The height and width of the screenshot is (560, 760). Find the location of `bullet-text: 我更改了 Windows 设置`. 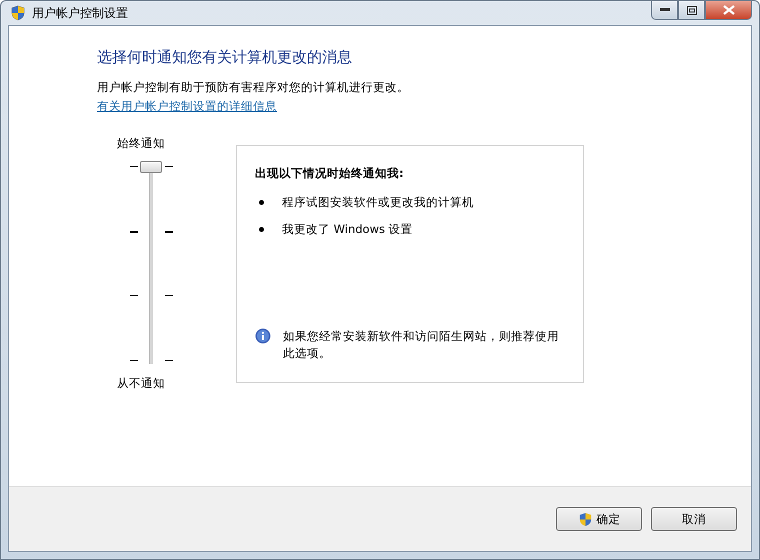

bullet-text: 我更改了 Windows 设置 is located at coordinates (347, 229).